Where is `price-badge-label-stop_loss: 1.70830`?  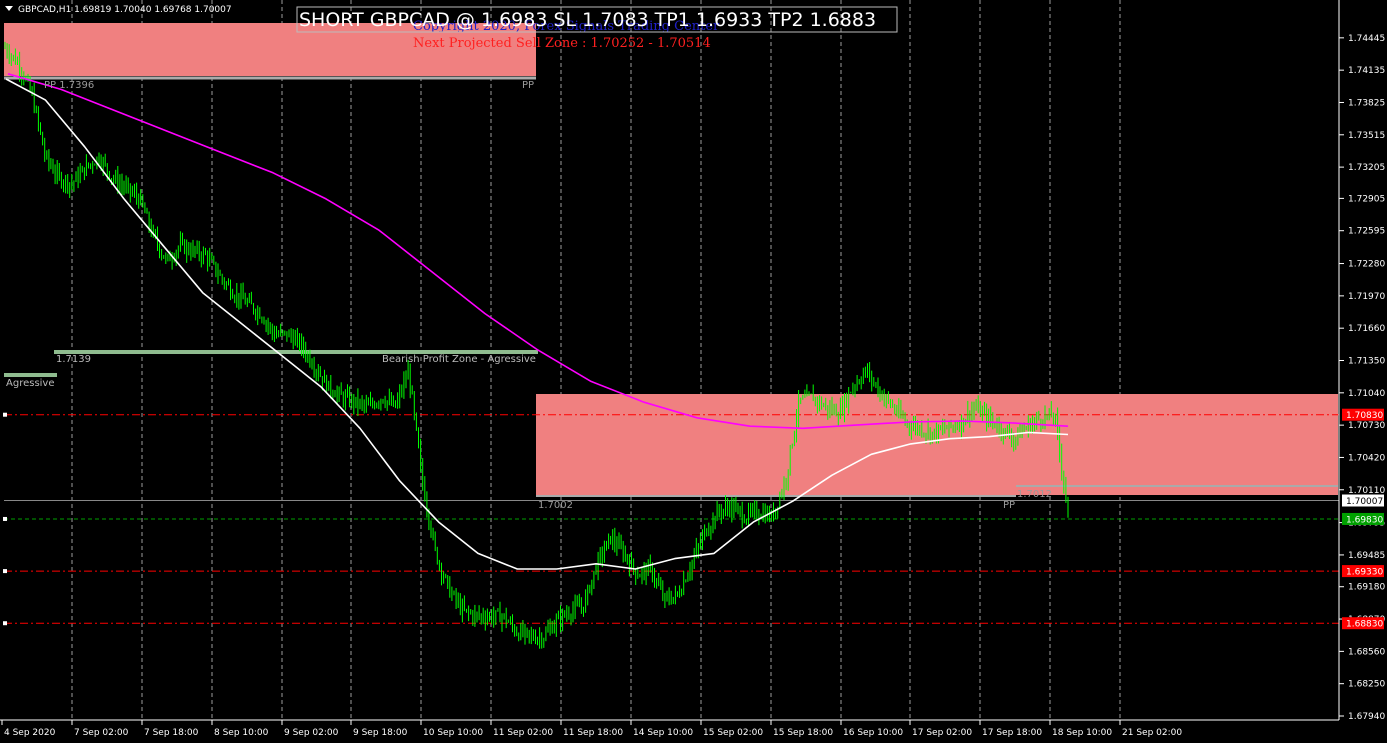
price-badge-label-stop_loss: 1.70830 is located at coordinates (1364, 416).